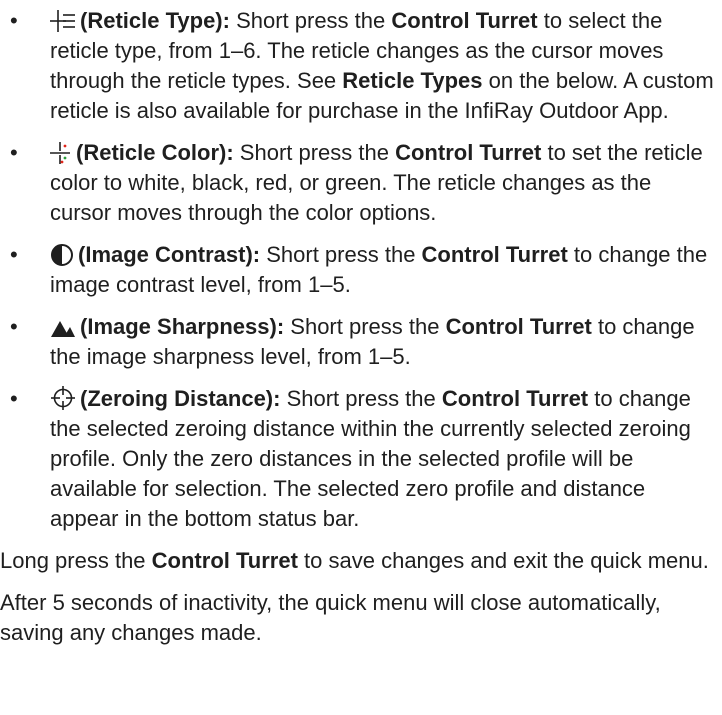 This screenshot has width=722, height=715. I want to click on item-term: (Zeroing Distance):, so click(180, 398).